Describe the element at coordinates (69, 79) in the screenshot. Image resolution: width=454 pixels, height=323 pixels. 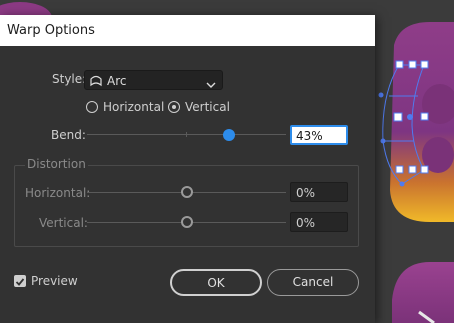
I see `style-label: Style:` at that location.